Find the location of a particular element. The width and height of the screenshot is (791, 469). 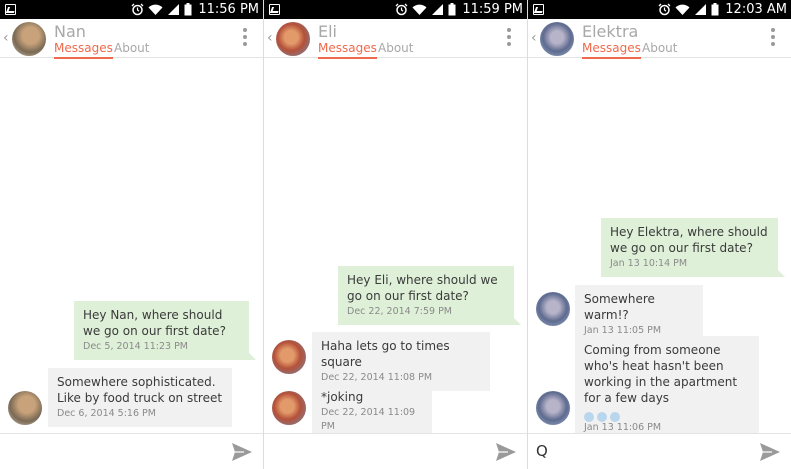

message-timestamp: Dec 6, 2014 5:16 PM is located at coordinates (106, 413).